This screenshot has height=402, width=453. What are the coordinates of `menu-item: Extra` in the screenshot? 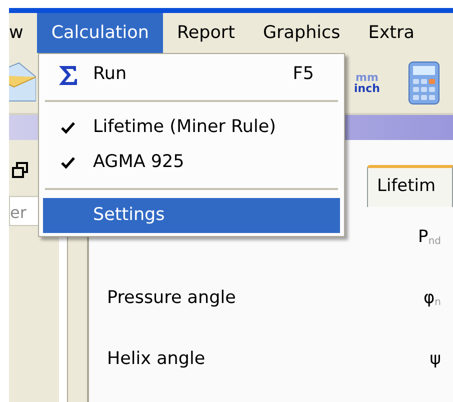 It's located at (391, 33).